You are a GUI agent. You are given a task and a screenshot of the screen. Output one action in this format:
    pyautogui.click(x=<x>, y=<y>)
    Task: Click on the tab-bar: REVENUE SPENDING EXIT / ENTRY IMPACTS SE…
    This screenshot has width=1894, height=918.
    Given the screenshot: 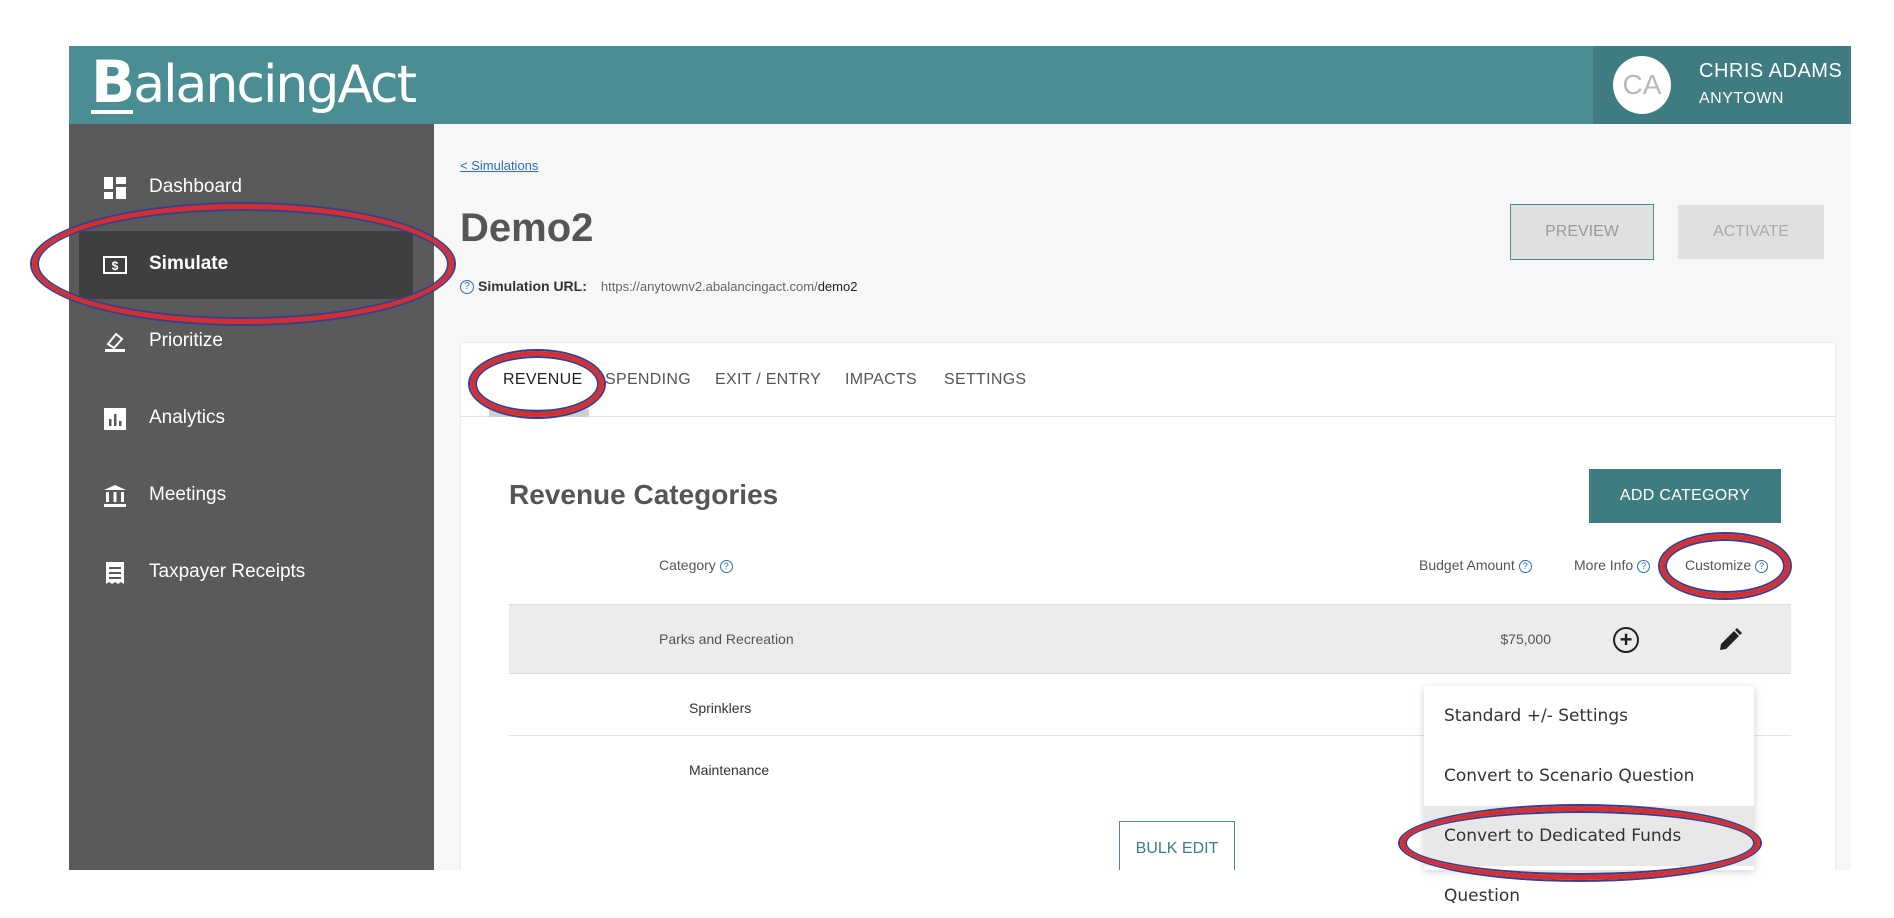 What is the action you would take?
    pyautogui.click(x=1148, y=380)
    